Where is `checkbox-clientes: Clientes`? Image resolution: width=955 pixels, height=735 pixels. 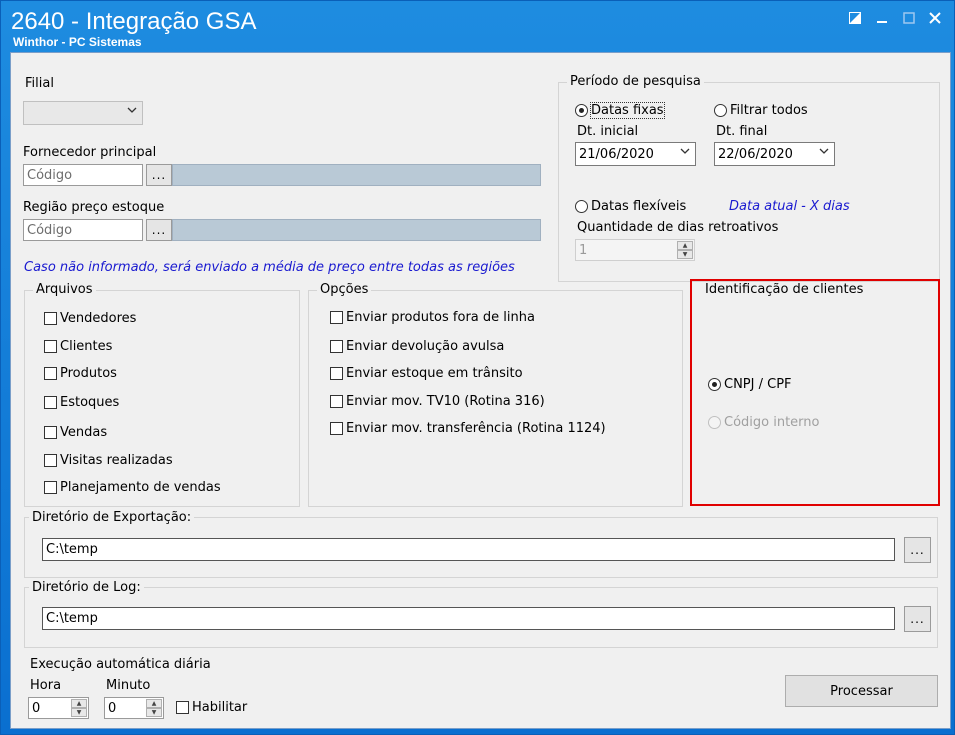
checkbox-clientes: Clientes is located at coordinates (78, 346).